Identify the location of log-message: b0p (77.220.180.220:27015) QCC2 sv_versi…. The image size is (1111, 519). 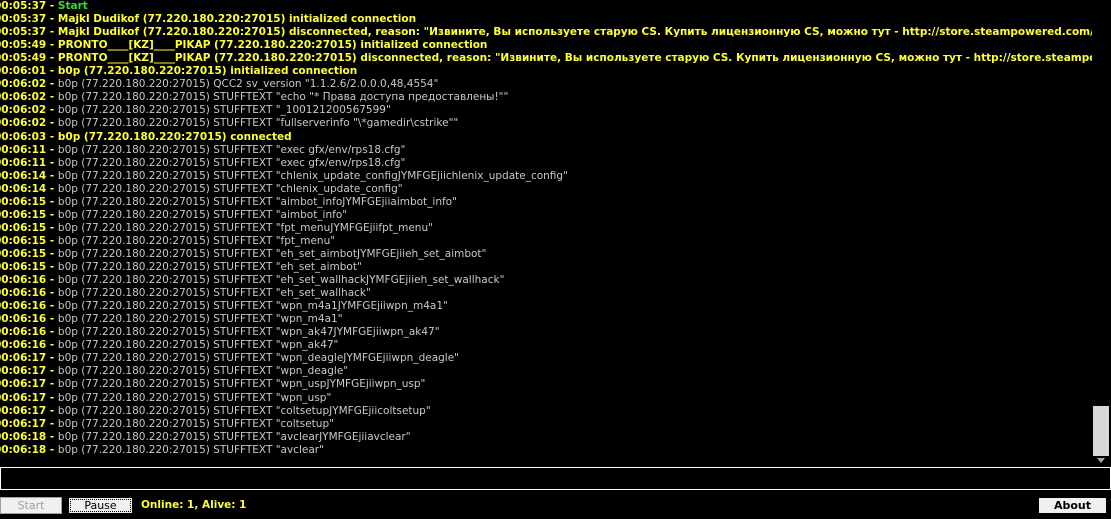
(248, 84).